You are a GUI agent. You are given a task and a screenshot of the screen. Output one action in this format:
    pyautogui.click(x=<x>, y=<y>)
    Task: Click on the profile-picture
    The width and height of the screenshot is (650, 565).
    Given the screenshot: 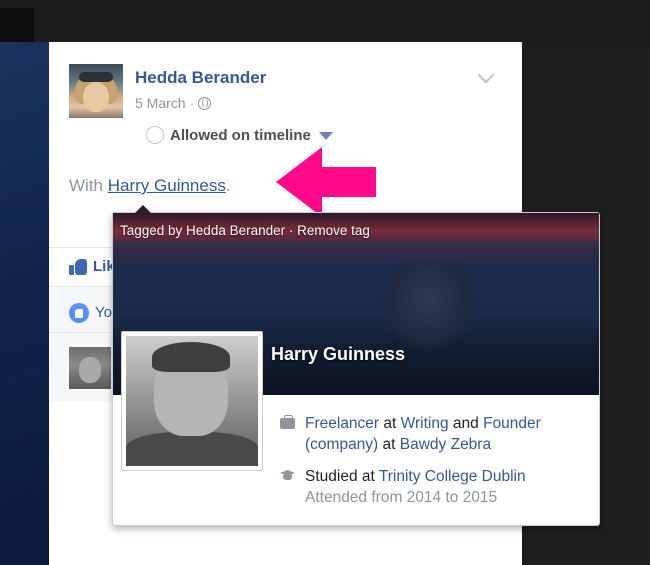 What is the action you would take?
    pyautogui.click(x=192, y=401)
    